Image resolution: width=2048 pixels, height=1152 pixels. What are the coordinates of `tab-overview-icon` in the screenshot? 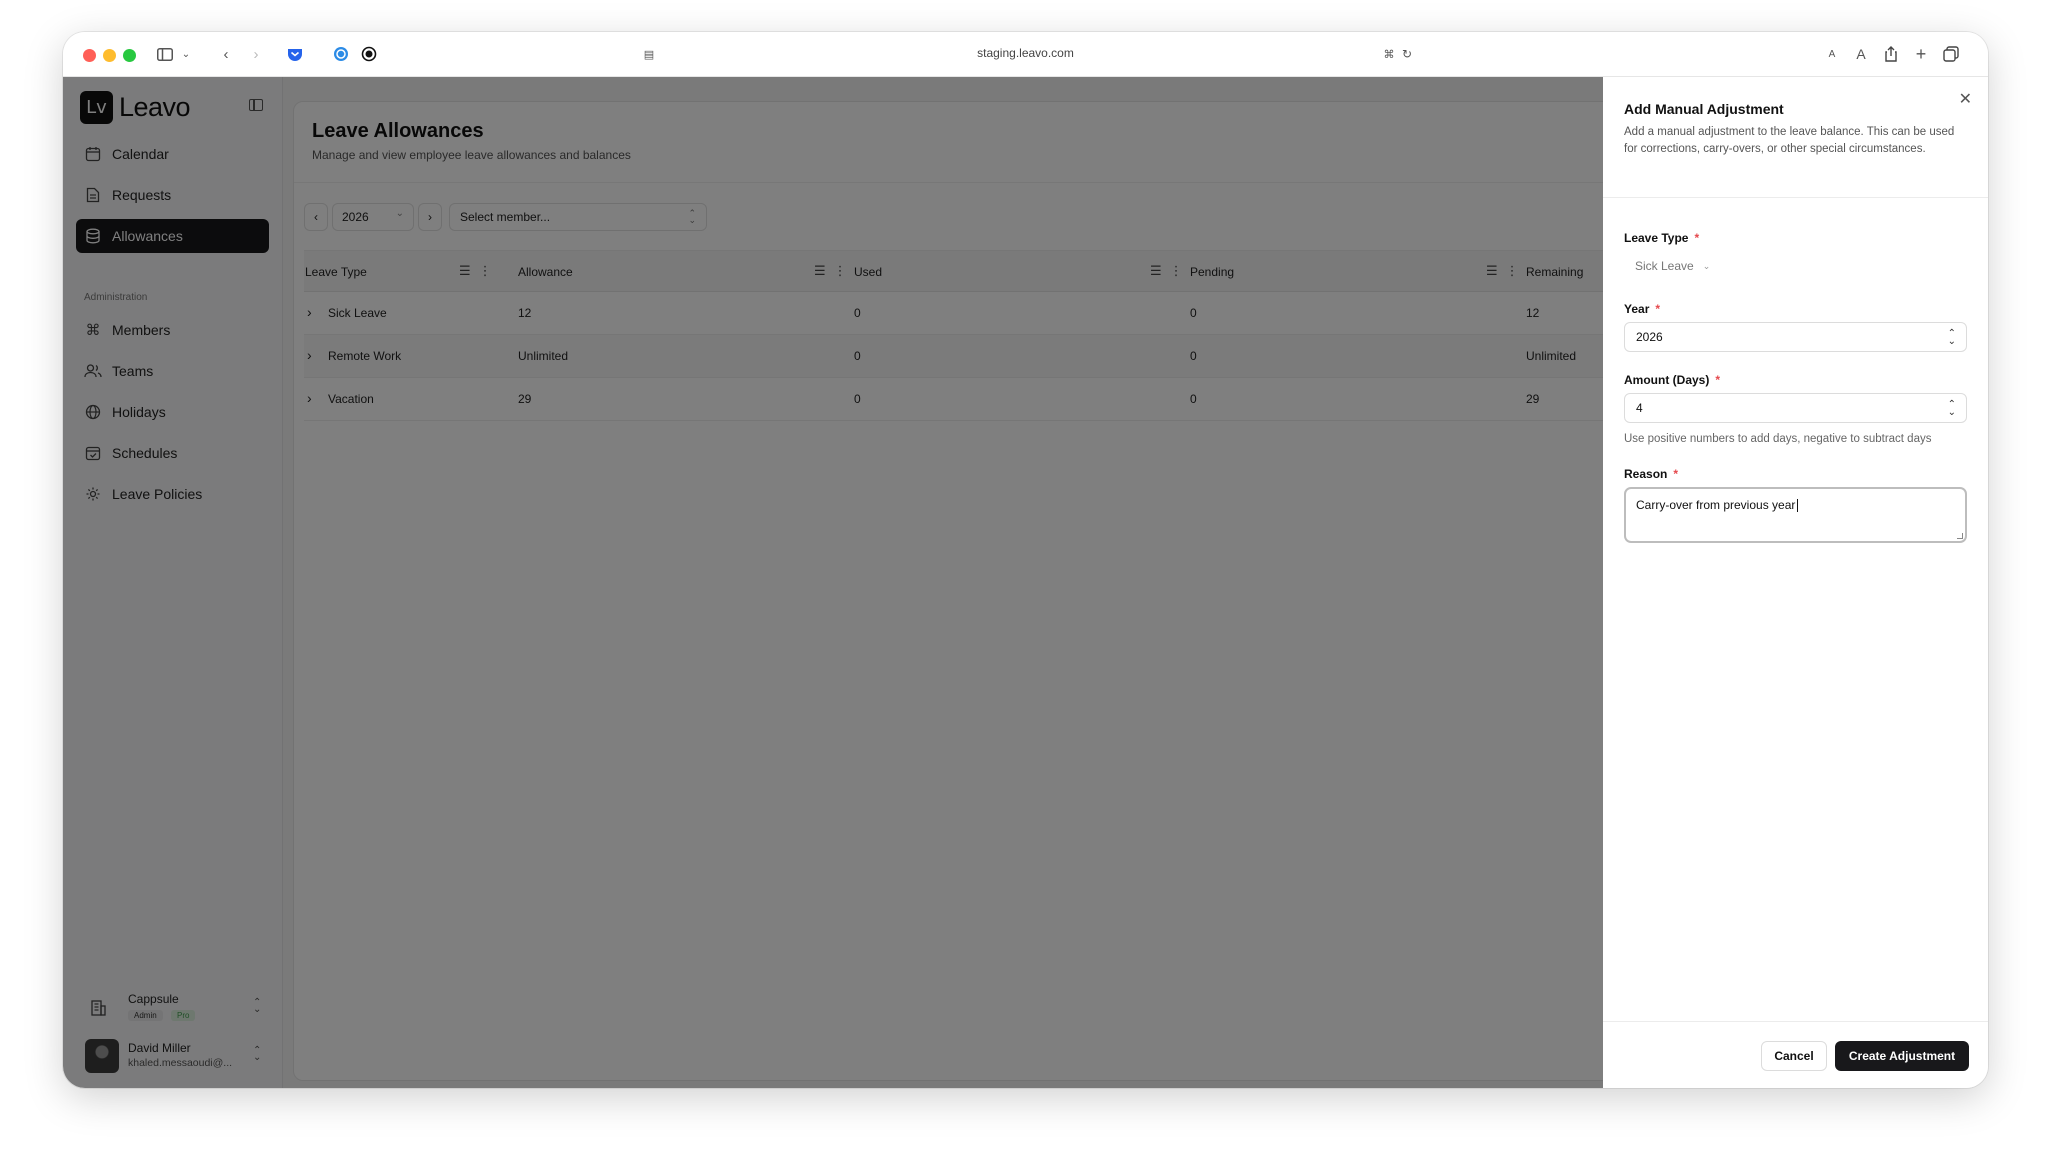 It's located at (1951, 54).